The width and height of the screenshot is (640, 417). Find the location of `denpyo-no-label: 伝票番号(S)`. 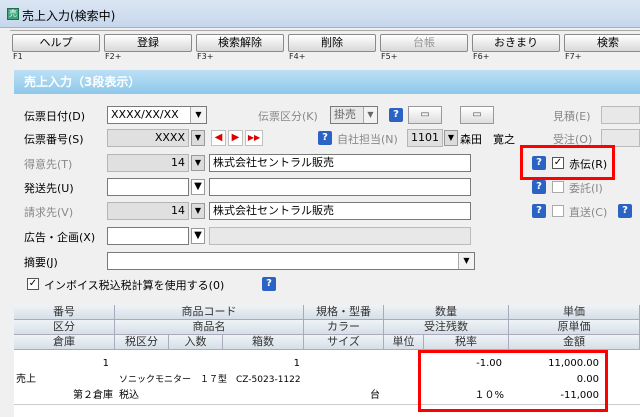

denpyo-no-label: 伝票番号(S) is located at coordinates (54, 139).